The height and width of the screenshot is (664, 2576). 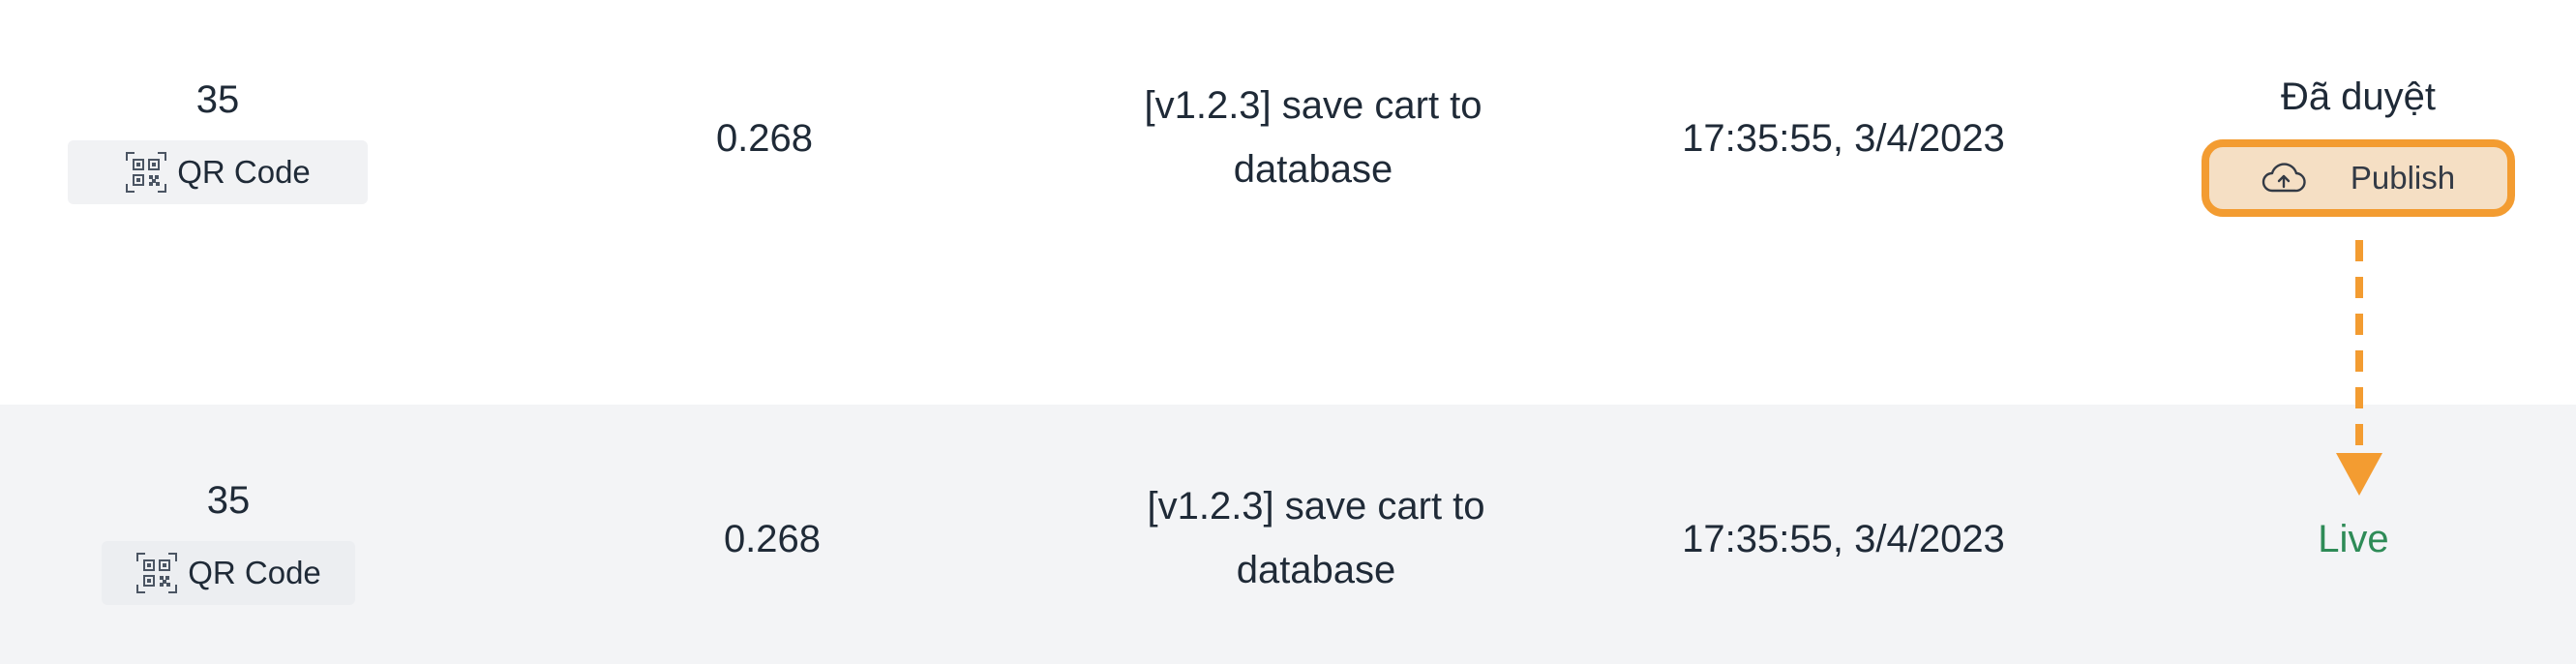 I want to click on publish-button: Publish, so click(x=2358, y=178).